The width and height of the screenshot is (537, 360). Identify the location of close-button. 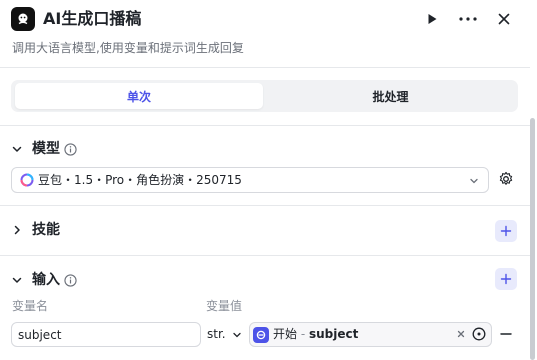
(504, 19).